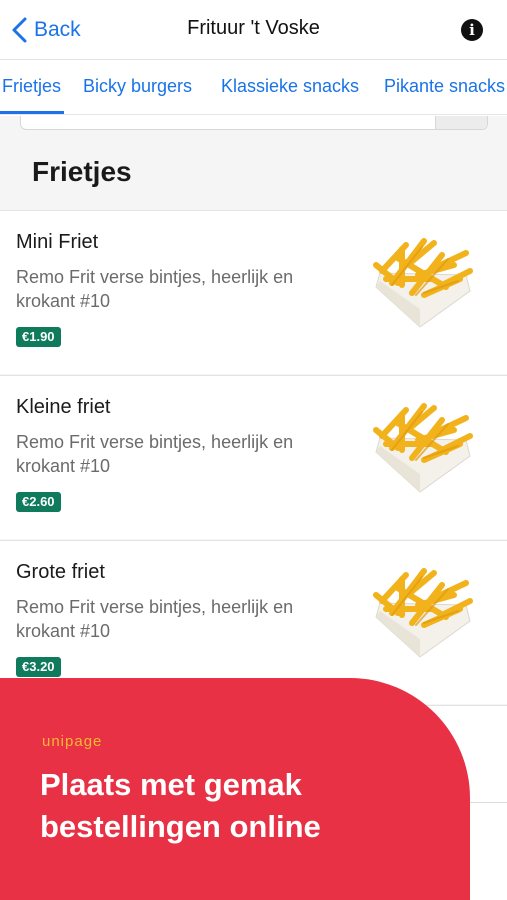 Image resolution: width=507 pixels, height=900 pixels. I want to click on tab-bicky-burgers: Bicky burgers, so click(137, 86).